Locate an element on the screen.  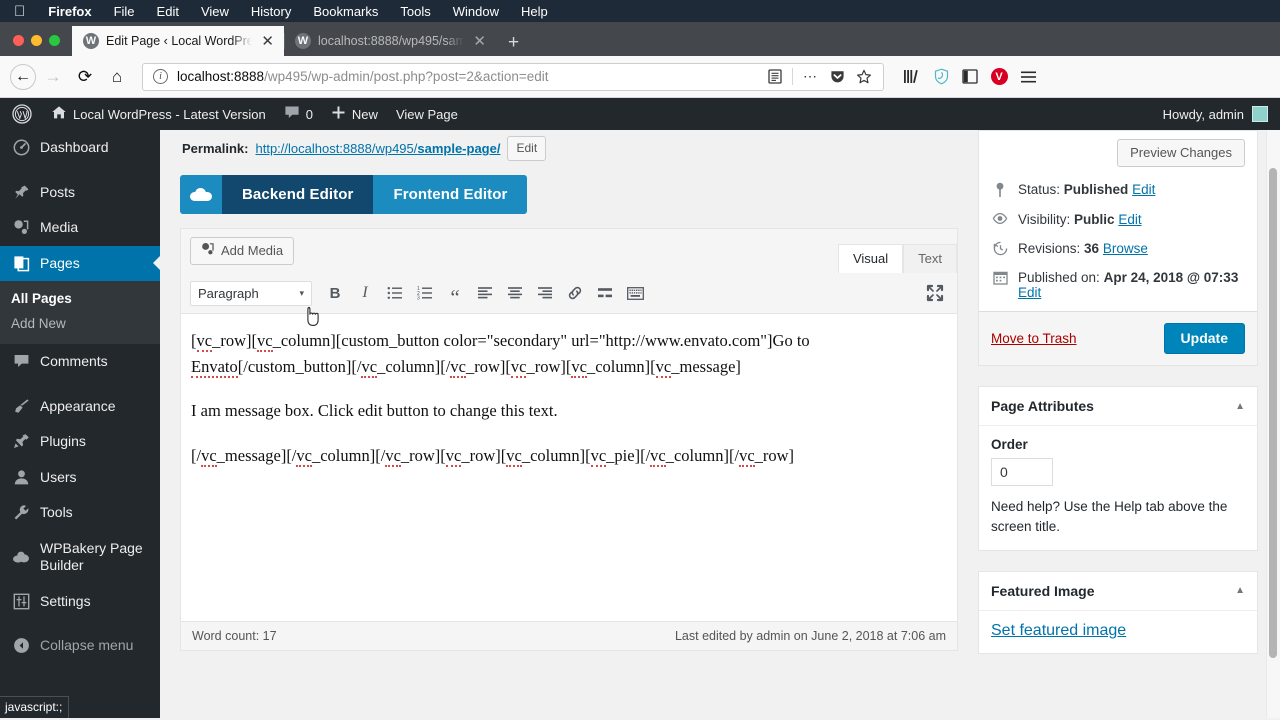
bulleted-list-icon is located at coordinates (395, 293).